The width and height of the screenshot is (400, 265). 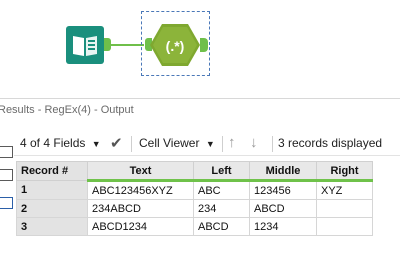 I want to click on cell-text: ABC123456XYZ, so click(x=140, y=190).